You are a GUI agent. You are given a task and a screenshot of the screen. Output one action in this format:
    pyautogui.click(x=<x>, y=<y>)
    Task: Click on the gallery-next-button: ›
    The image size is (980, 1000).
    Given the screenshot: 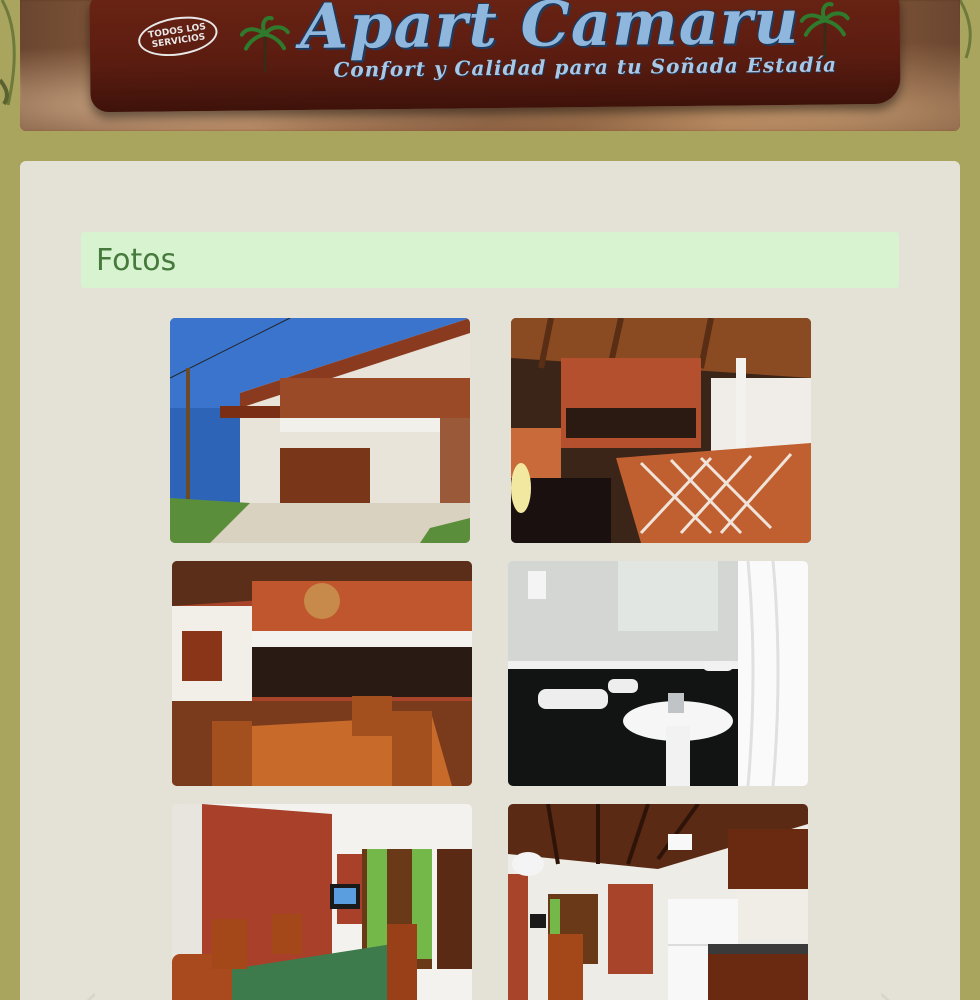 What is the action you would take?
    pyautogui.click(x=890, y=991)
    